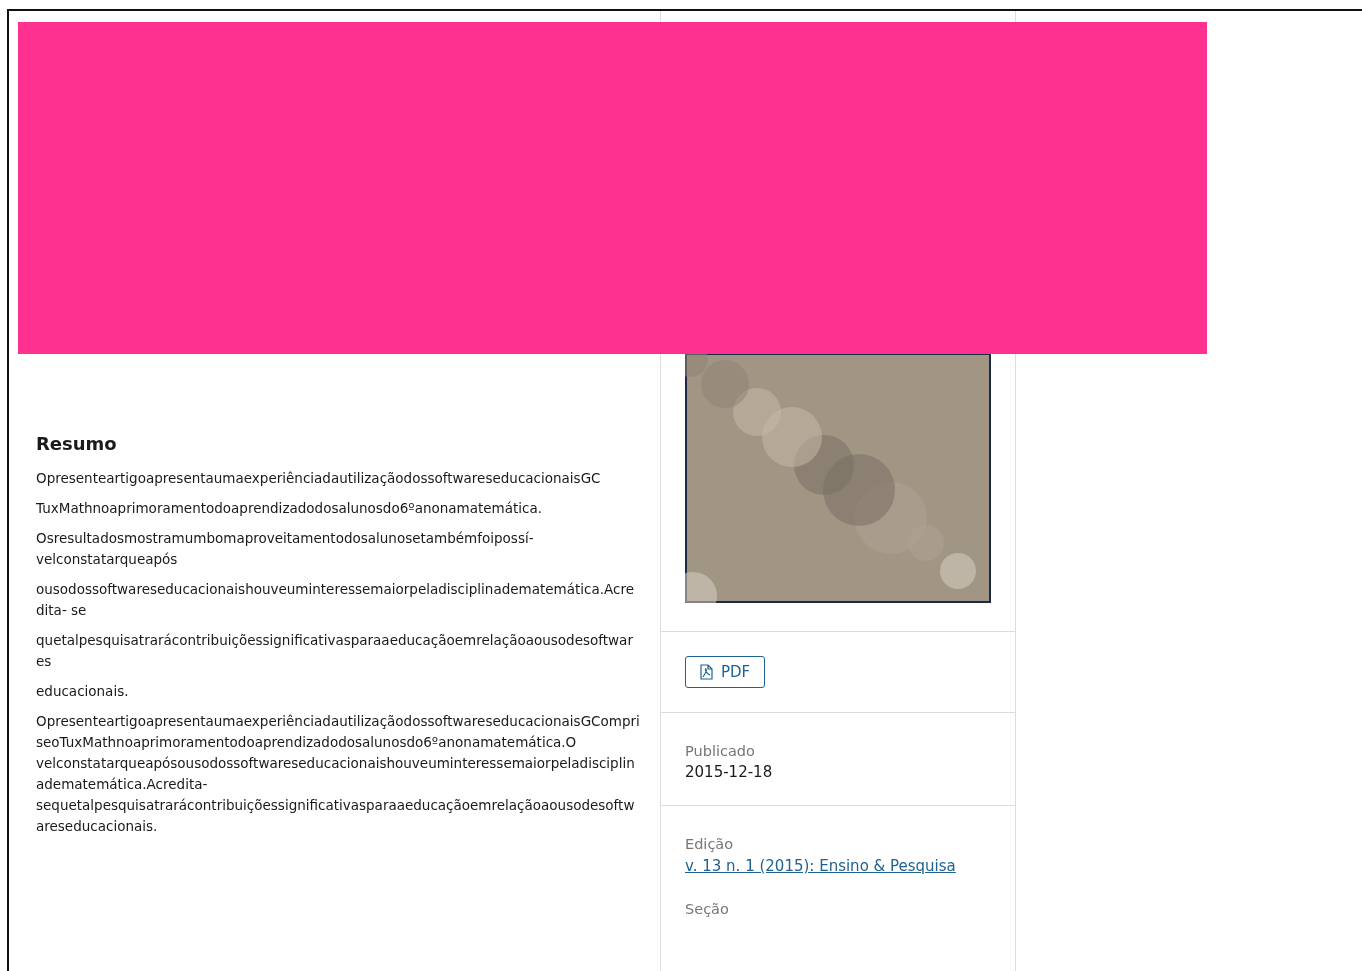  What do you see at coordinates (83, 691) in the screenshot?
I see `abstract-paragraph: educacionais.` at bounding box center [83, 691].